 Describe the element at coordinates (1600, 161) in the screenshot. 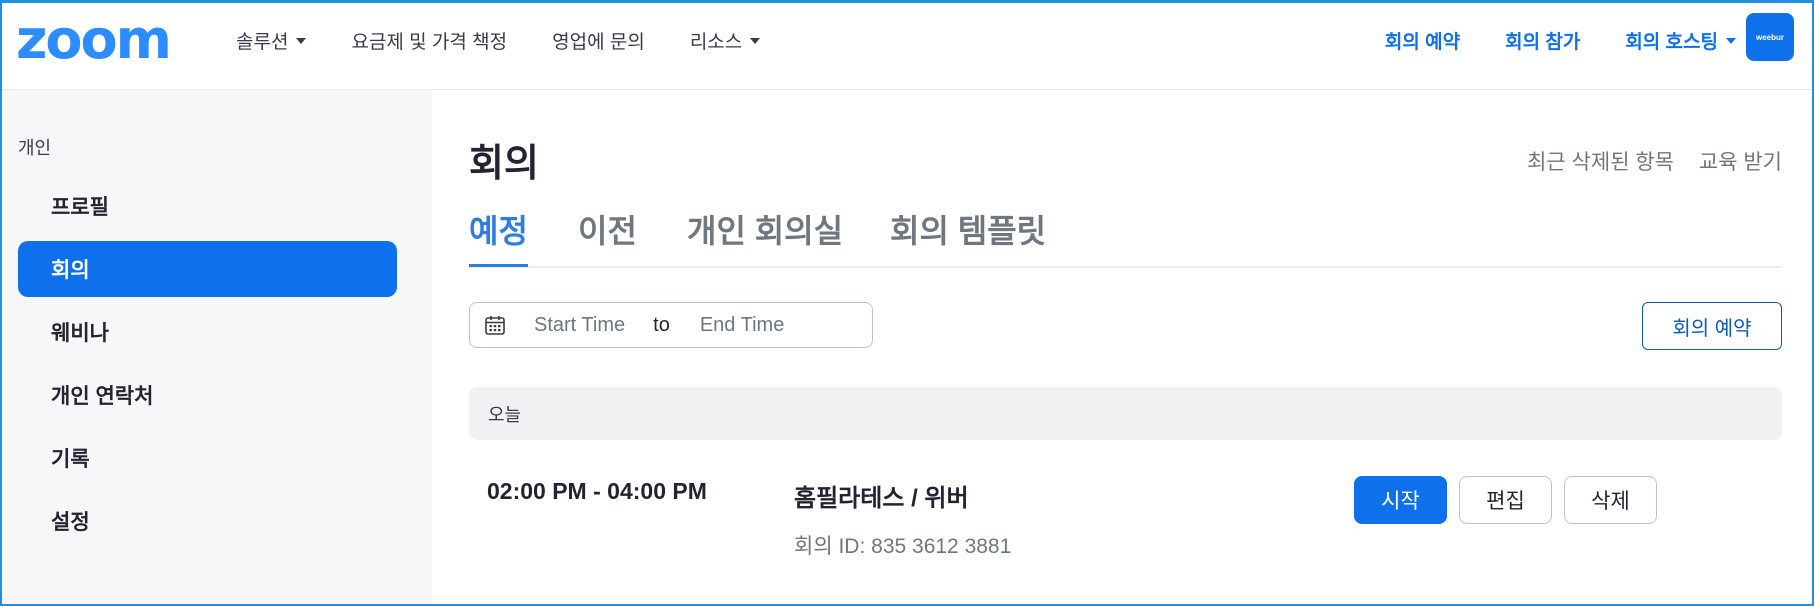

I see `recently-deleted-link: 최근 삭제된 항목` at that location.